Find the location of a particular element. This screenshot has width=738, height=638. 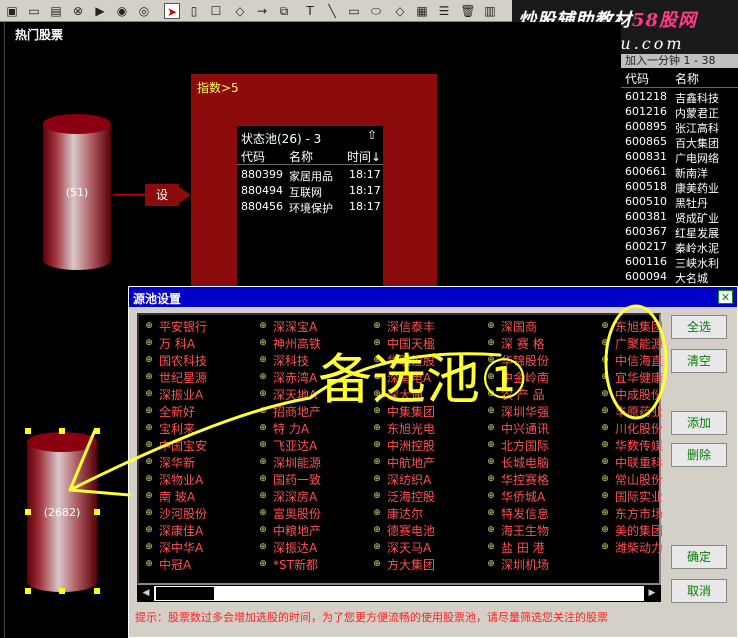

rect-icon: ▭ is located at coordinates (354, 11).